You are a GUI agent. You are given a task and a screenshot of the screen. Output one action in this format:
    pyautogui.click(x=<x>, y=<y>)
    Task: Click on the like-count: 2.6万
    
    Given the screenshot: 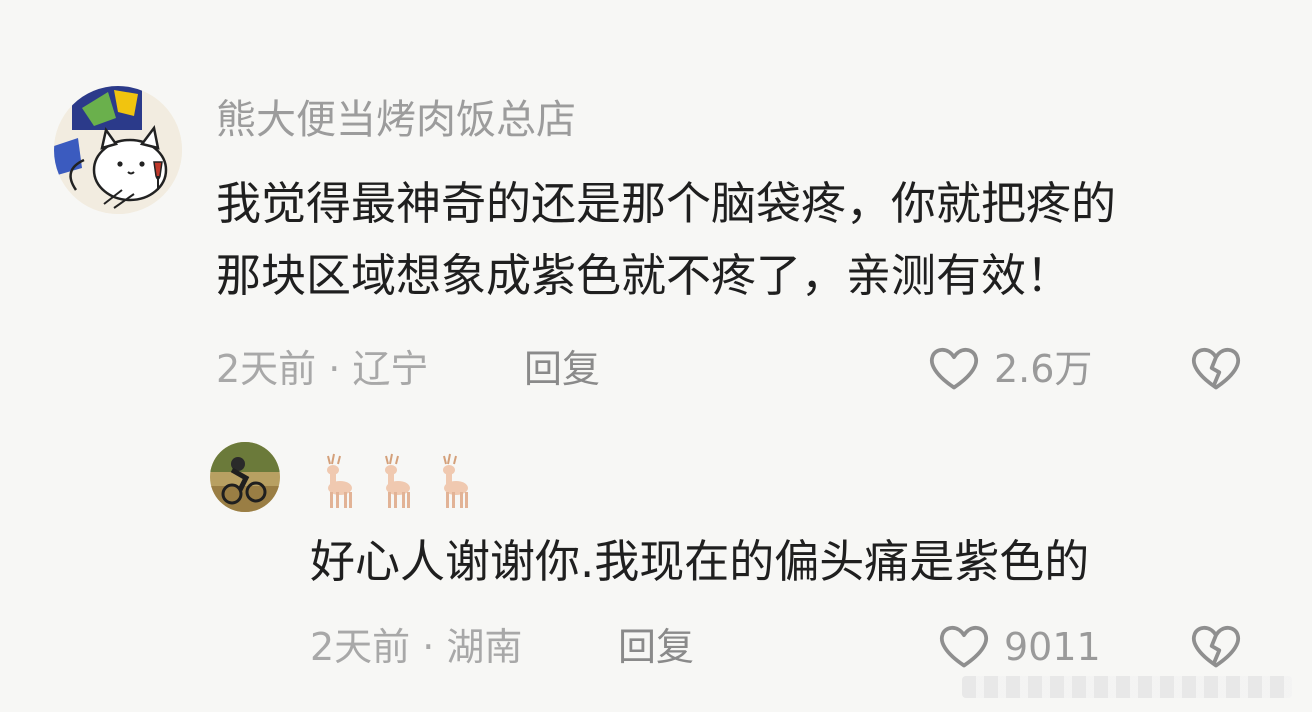 What is the action you would take?
    pyautogui.click(x=1043, y=369)
    